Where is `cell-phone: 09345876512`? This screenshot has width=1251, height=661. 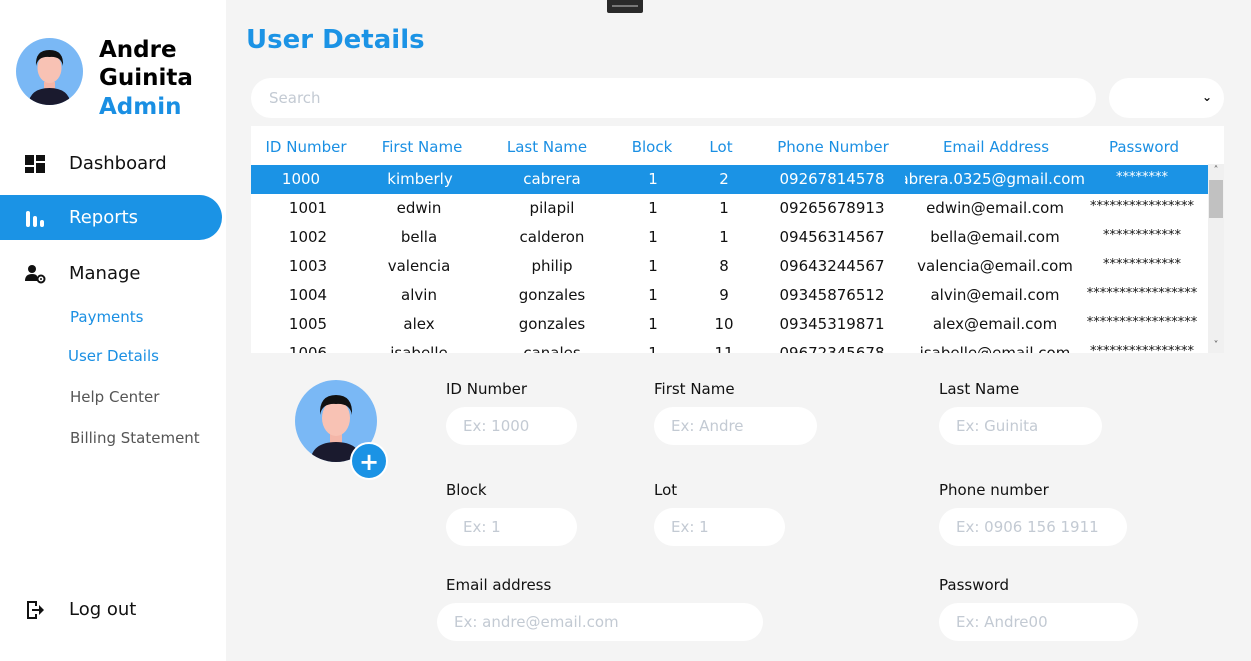 cell-phone: 09345876512 is located at coordinates (832, 295).